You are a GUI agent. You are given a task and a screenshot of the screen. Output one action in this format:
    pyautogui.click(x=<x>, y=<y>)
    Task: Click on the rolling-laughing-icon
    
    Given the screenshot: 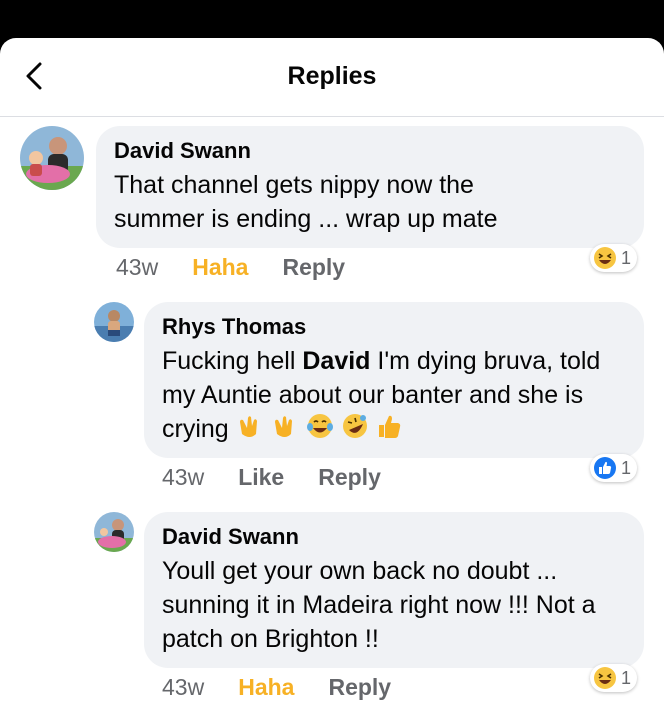 What is the action you would take?
    pyautogui.click(x=354, y=426)
    